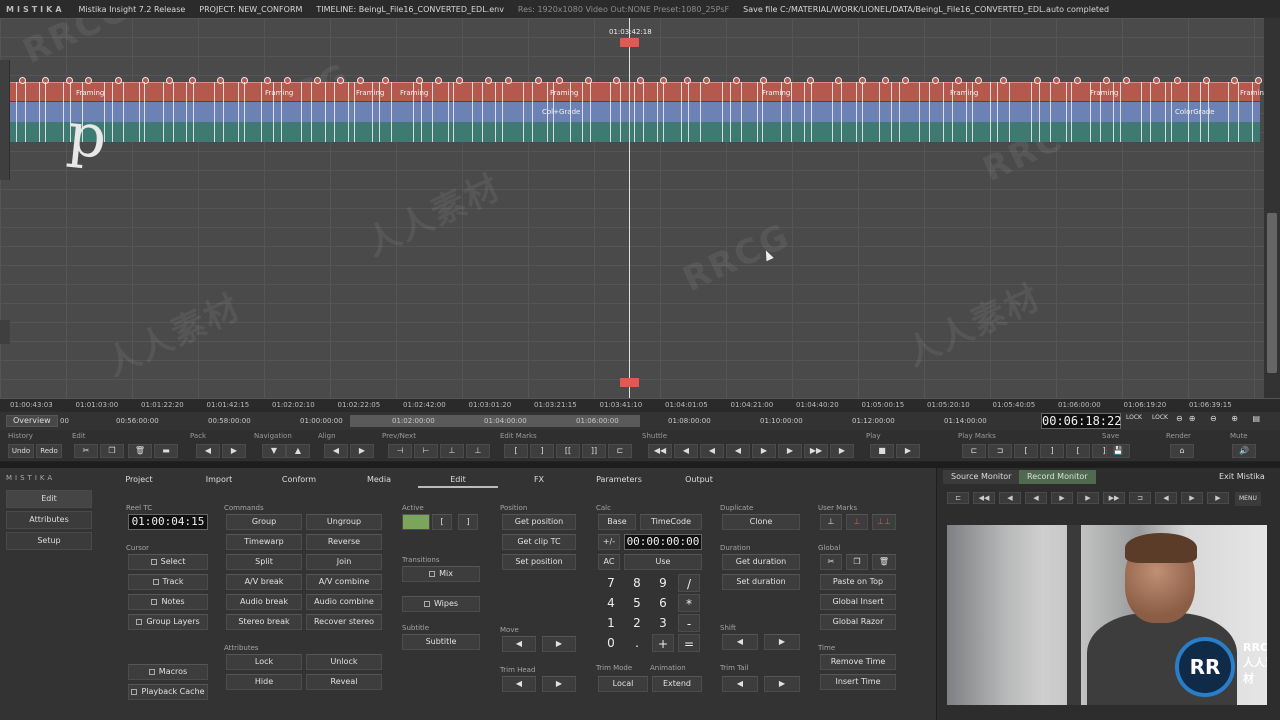  I want to click on tab-fx: FX, so click(539, 480).